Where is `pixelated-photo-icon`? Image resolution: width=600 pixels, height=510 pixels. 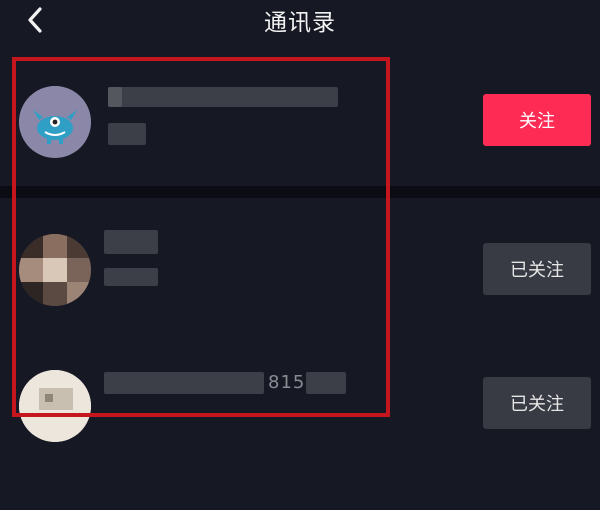 pixelated-photo-icon is located at coordinates (55, 270).